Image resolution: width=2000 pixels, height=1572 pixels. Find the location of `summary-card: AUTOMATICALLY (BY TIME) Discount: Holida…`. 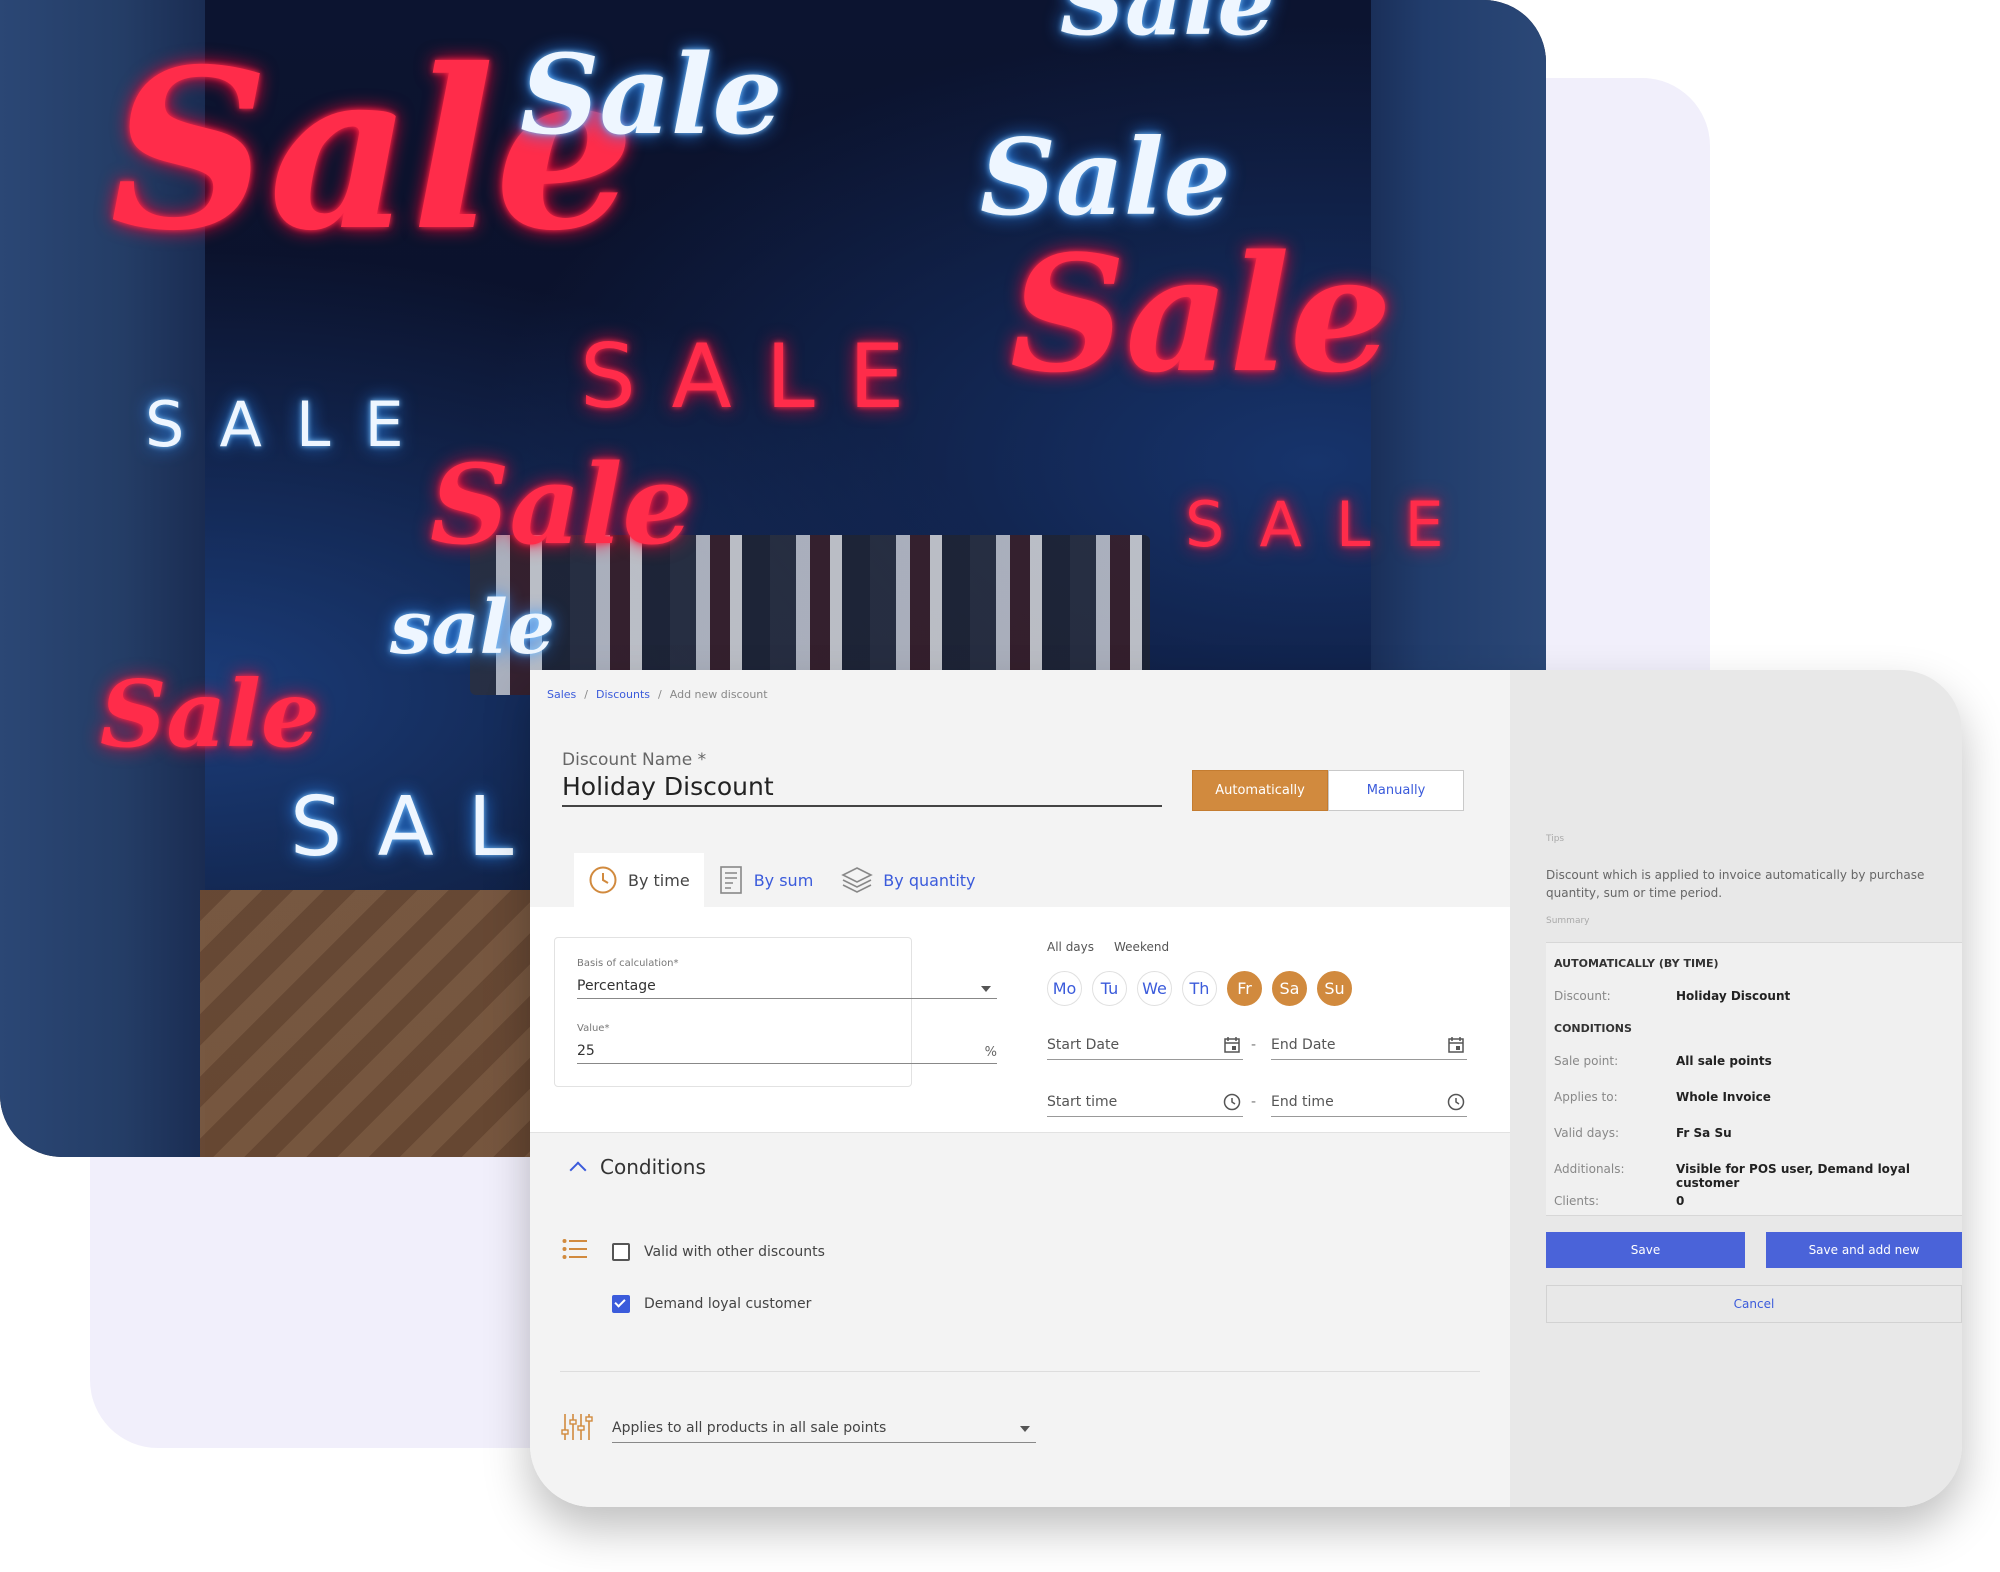

summary-card: AUTOMATICALLY (BY TIME) Discount: Holida… is located at coordinates (1754, 1079).